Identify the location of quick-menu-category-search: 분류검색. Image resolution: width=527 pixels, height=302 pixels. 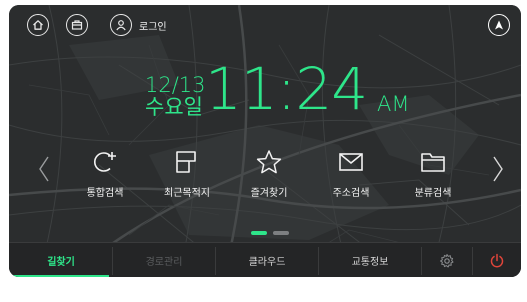
(433, 174).